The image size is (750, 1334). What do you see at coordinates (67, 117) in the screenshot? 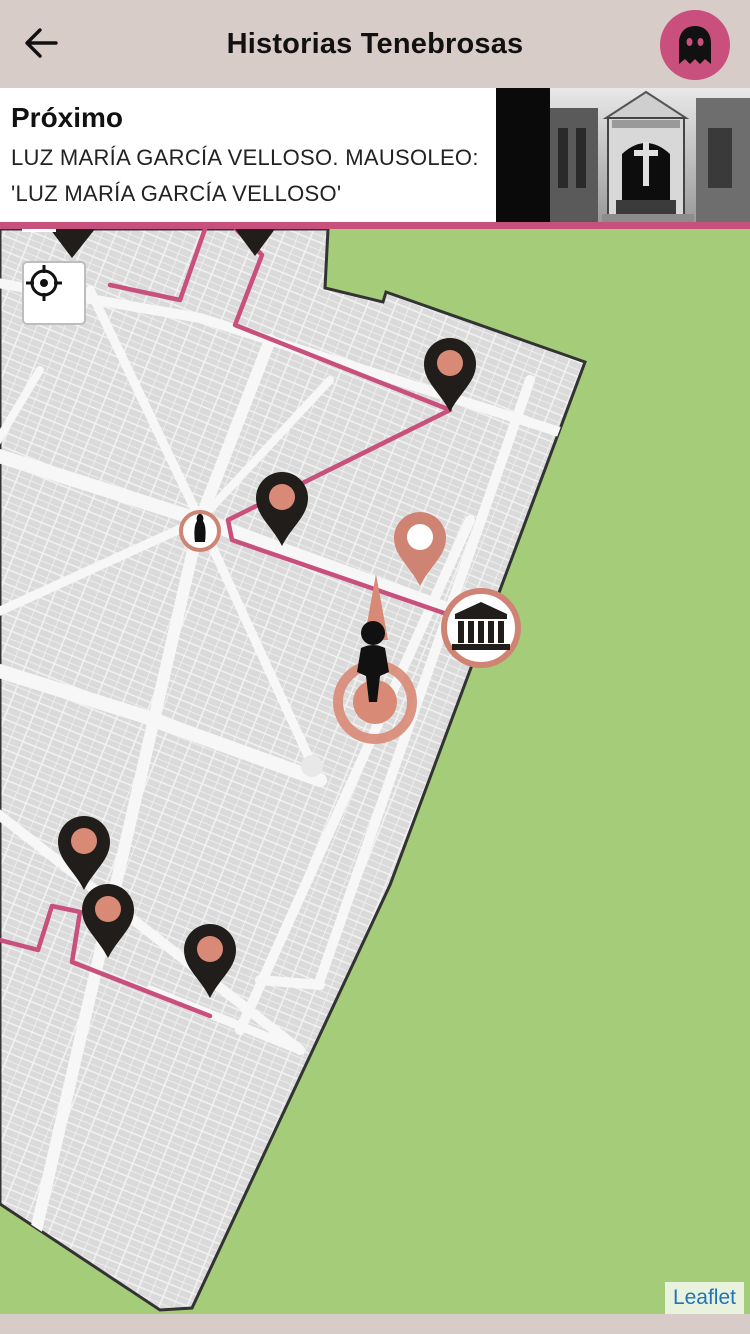
I see `next-stop-label: Próximo` at bounding box center [67, 117].